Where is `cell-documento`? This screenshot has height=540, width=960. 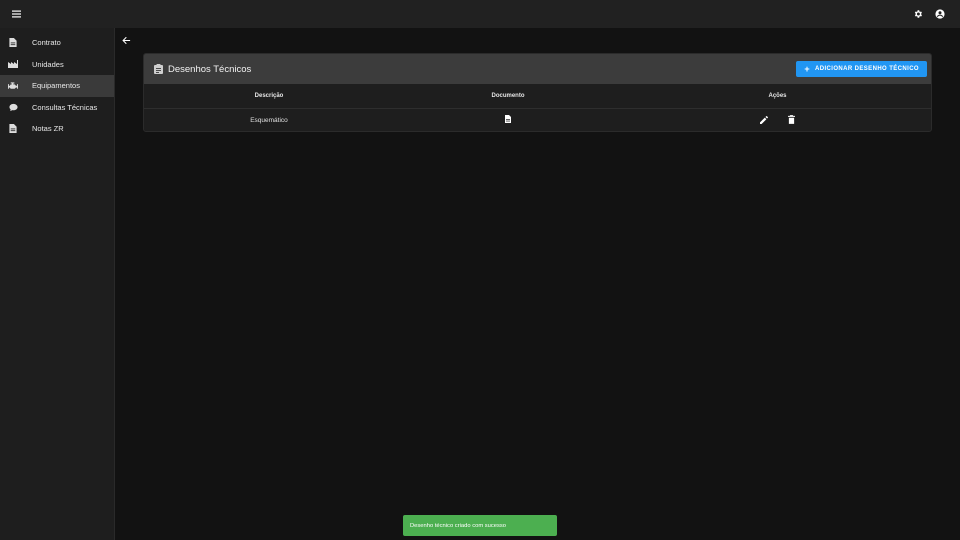 cell-documento is located at coordinates (508, 119).